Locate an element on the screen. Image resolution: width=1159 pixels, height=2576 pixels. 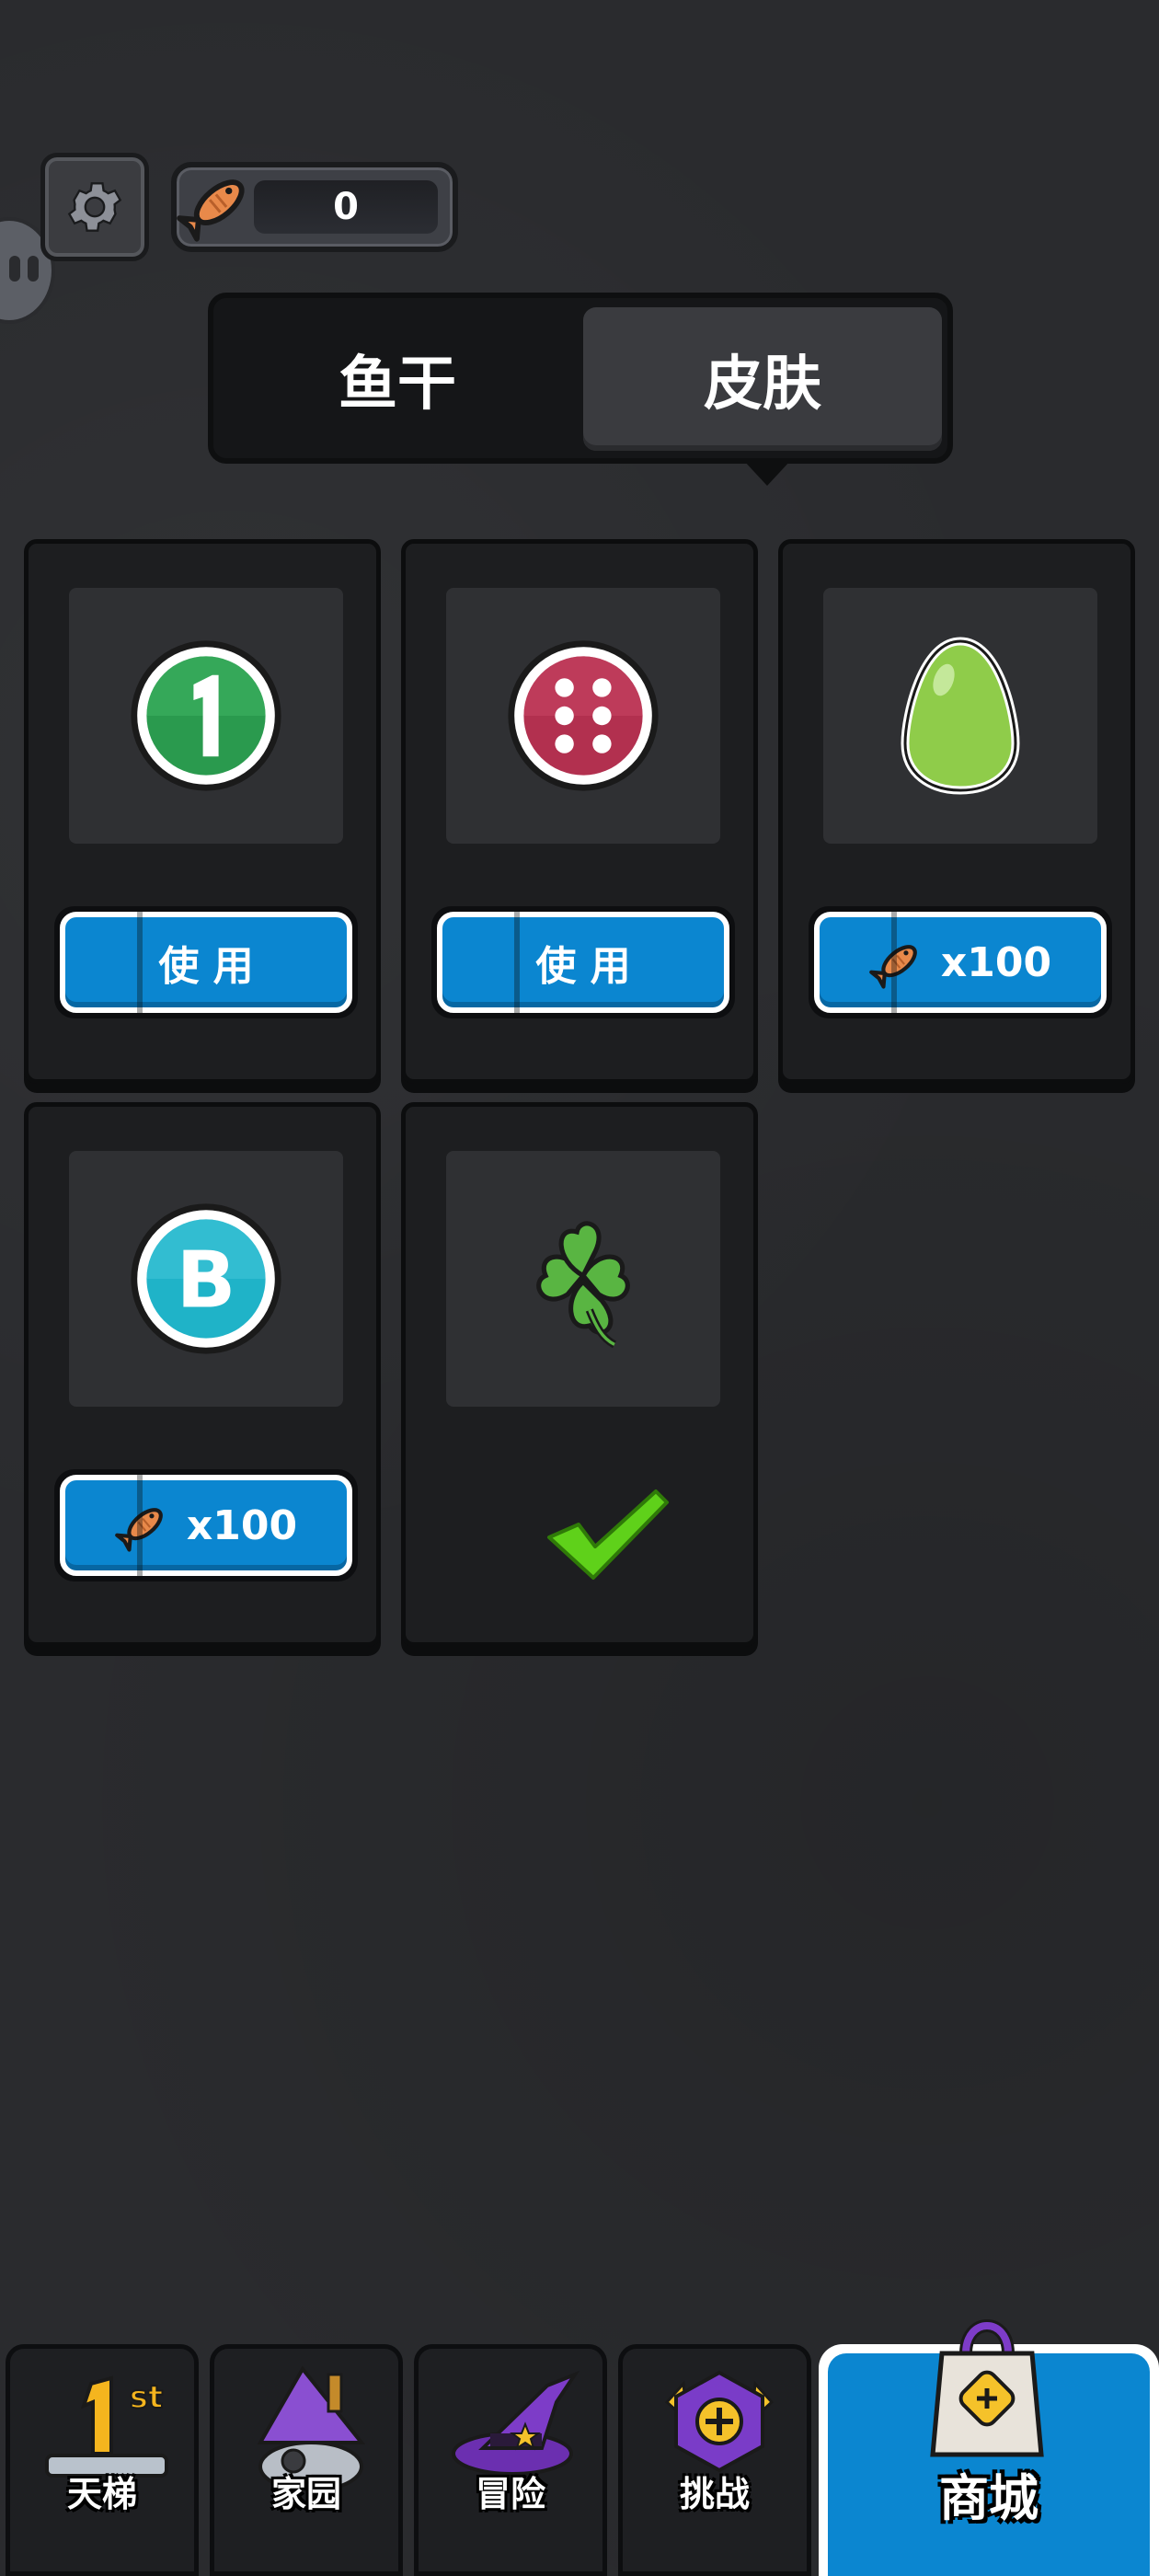
four-leaf-clover-icon is located at coordinates (583, 1285).